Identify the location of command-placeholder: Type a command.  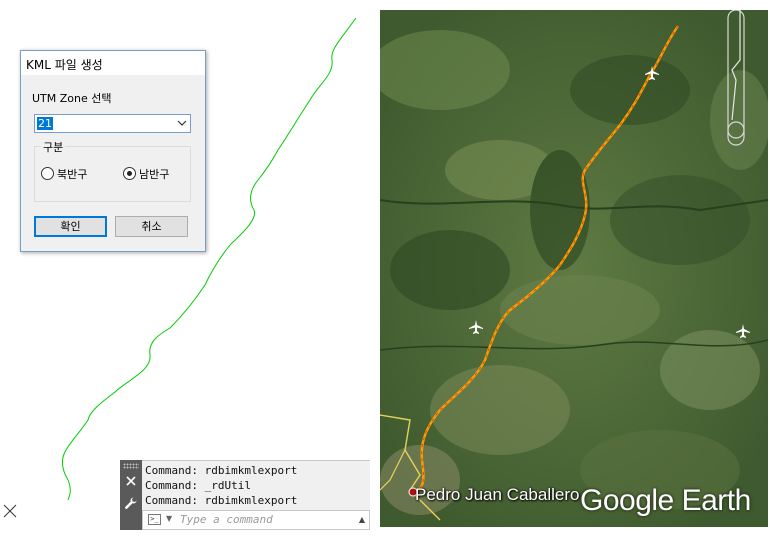
(226, 519).